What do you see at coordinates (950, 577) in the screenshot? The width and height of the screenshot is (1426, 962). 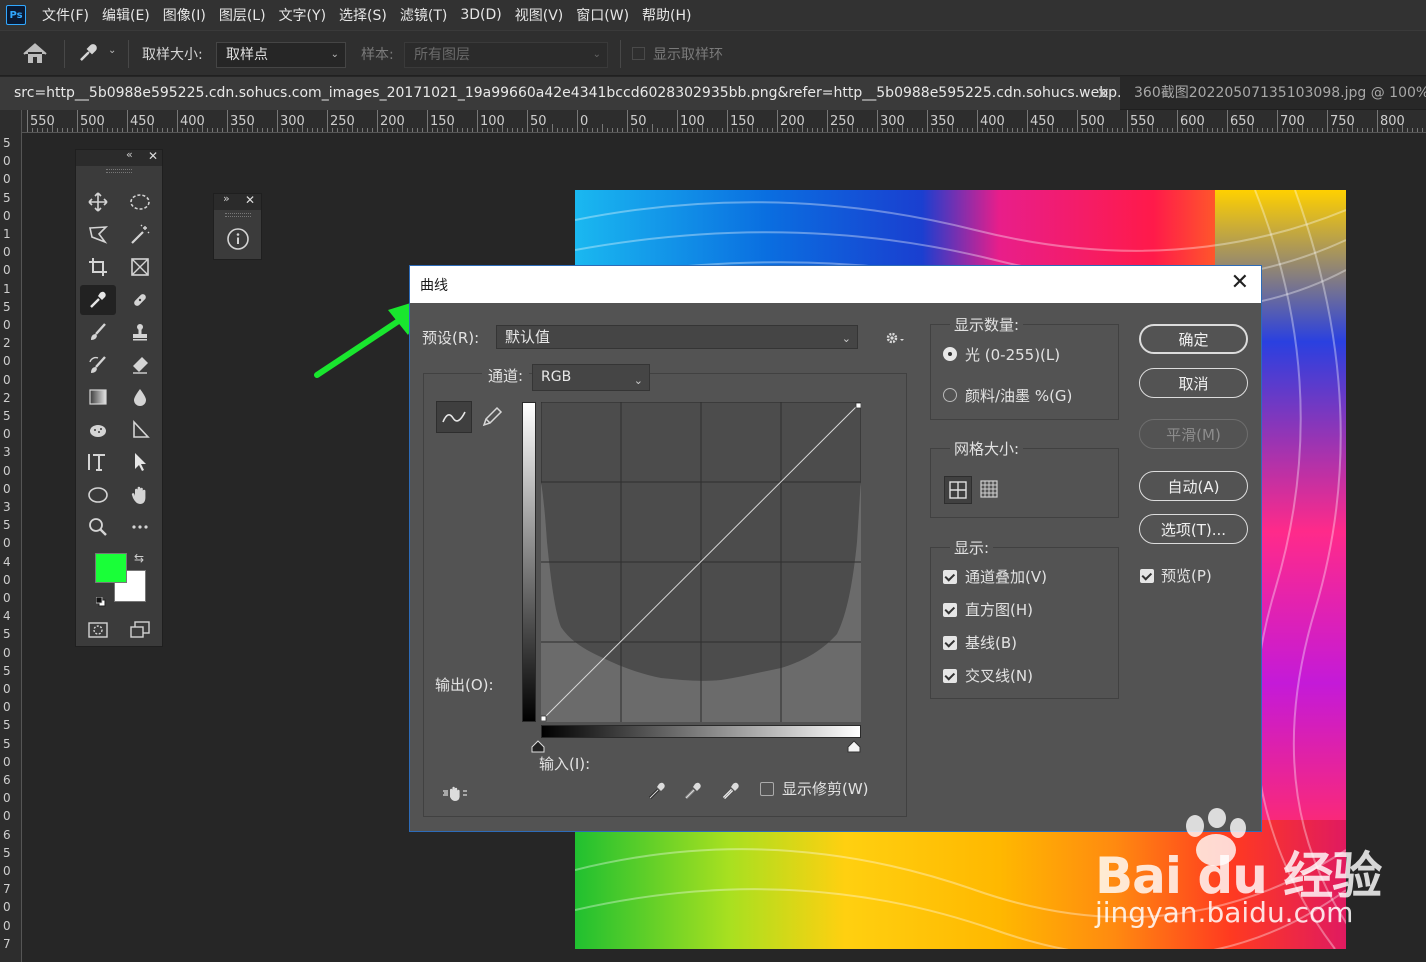 I see `channel-overlays-checkbox` at bounding box center [950, 577].